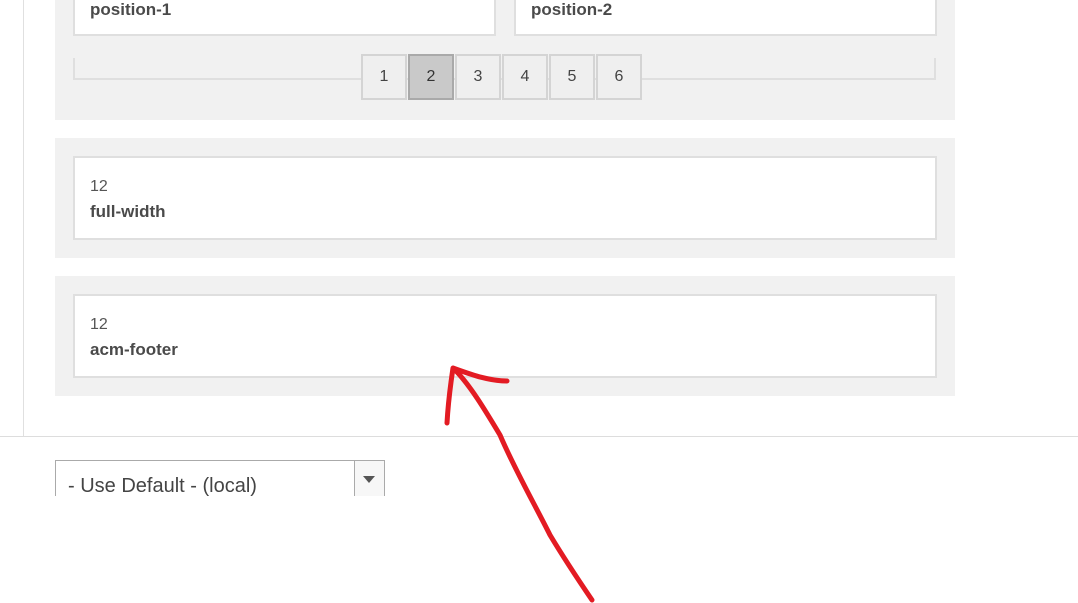 Image resolution: width=1078 pixels, height=603 pixels. What do you see at coordinates (284, 18) in the screenshot?
I see `column-position-1: position-1` at bounding box center [284, 18].